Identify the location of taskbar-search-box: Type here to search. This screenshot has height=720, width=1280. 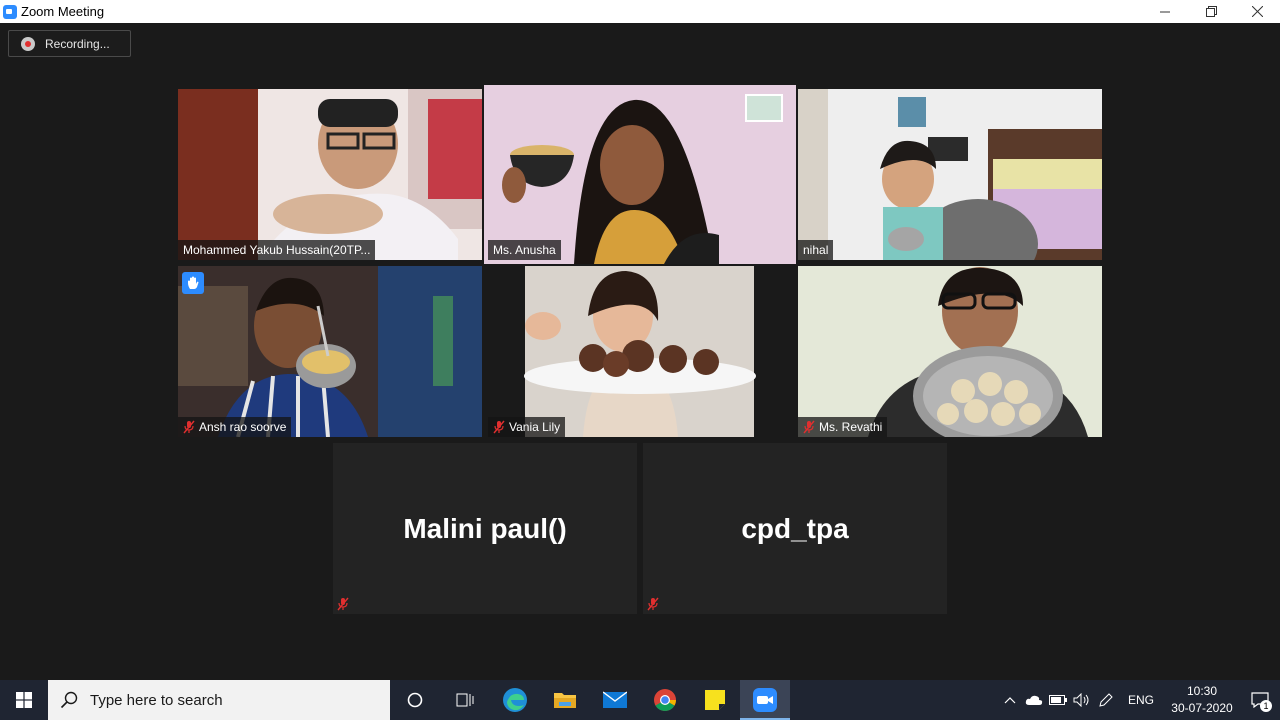
(219, 700).